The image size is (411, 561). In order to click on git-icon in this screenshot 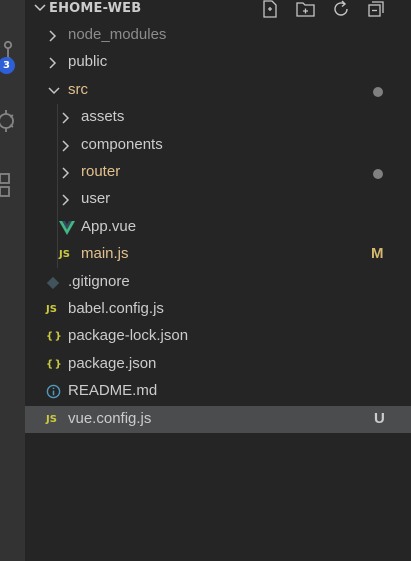, I will do `click(54, 282)`.